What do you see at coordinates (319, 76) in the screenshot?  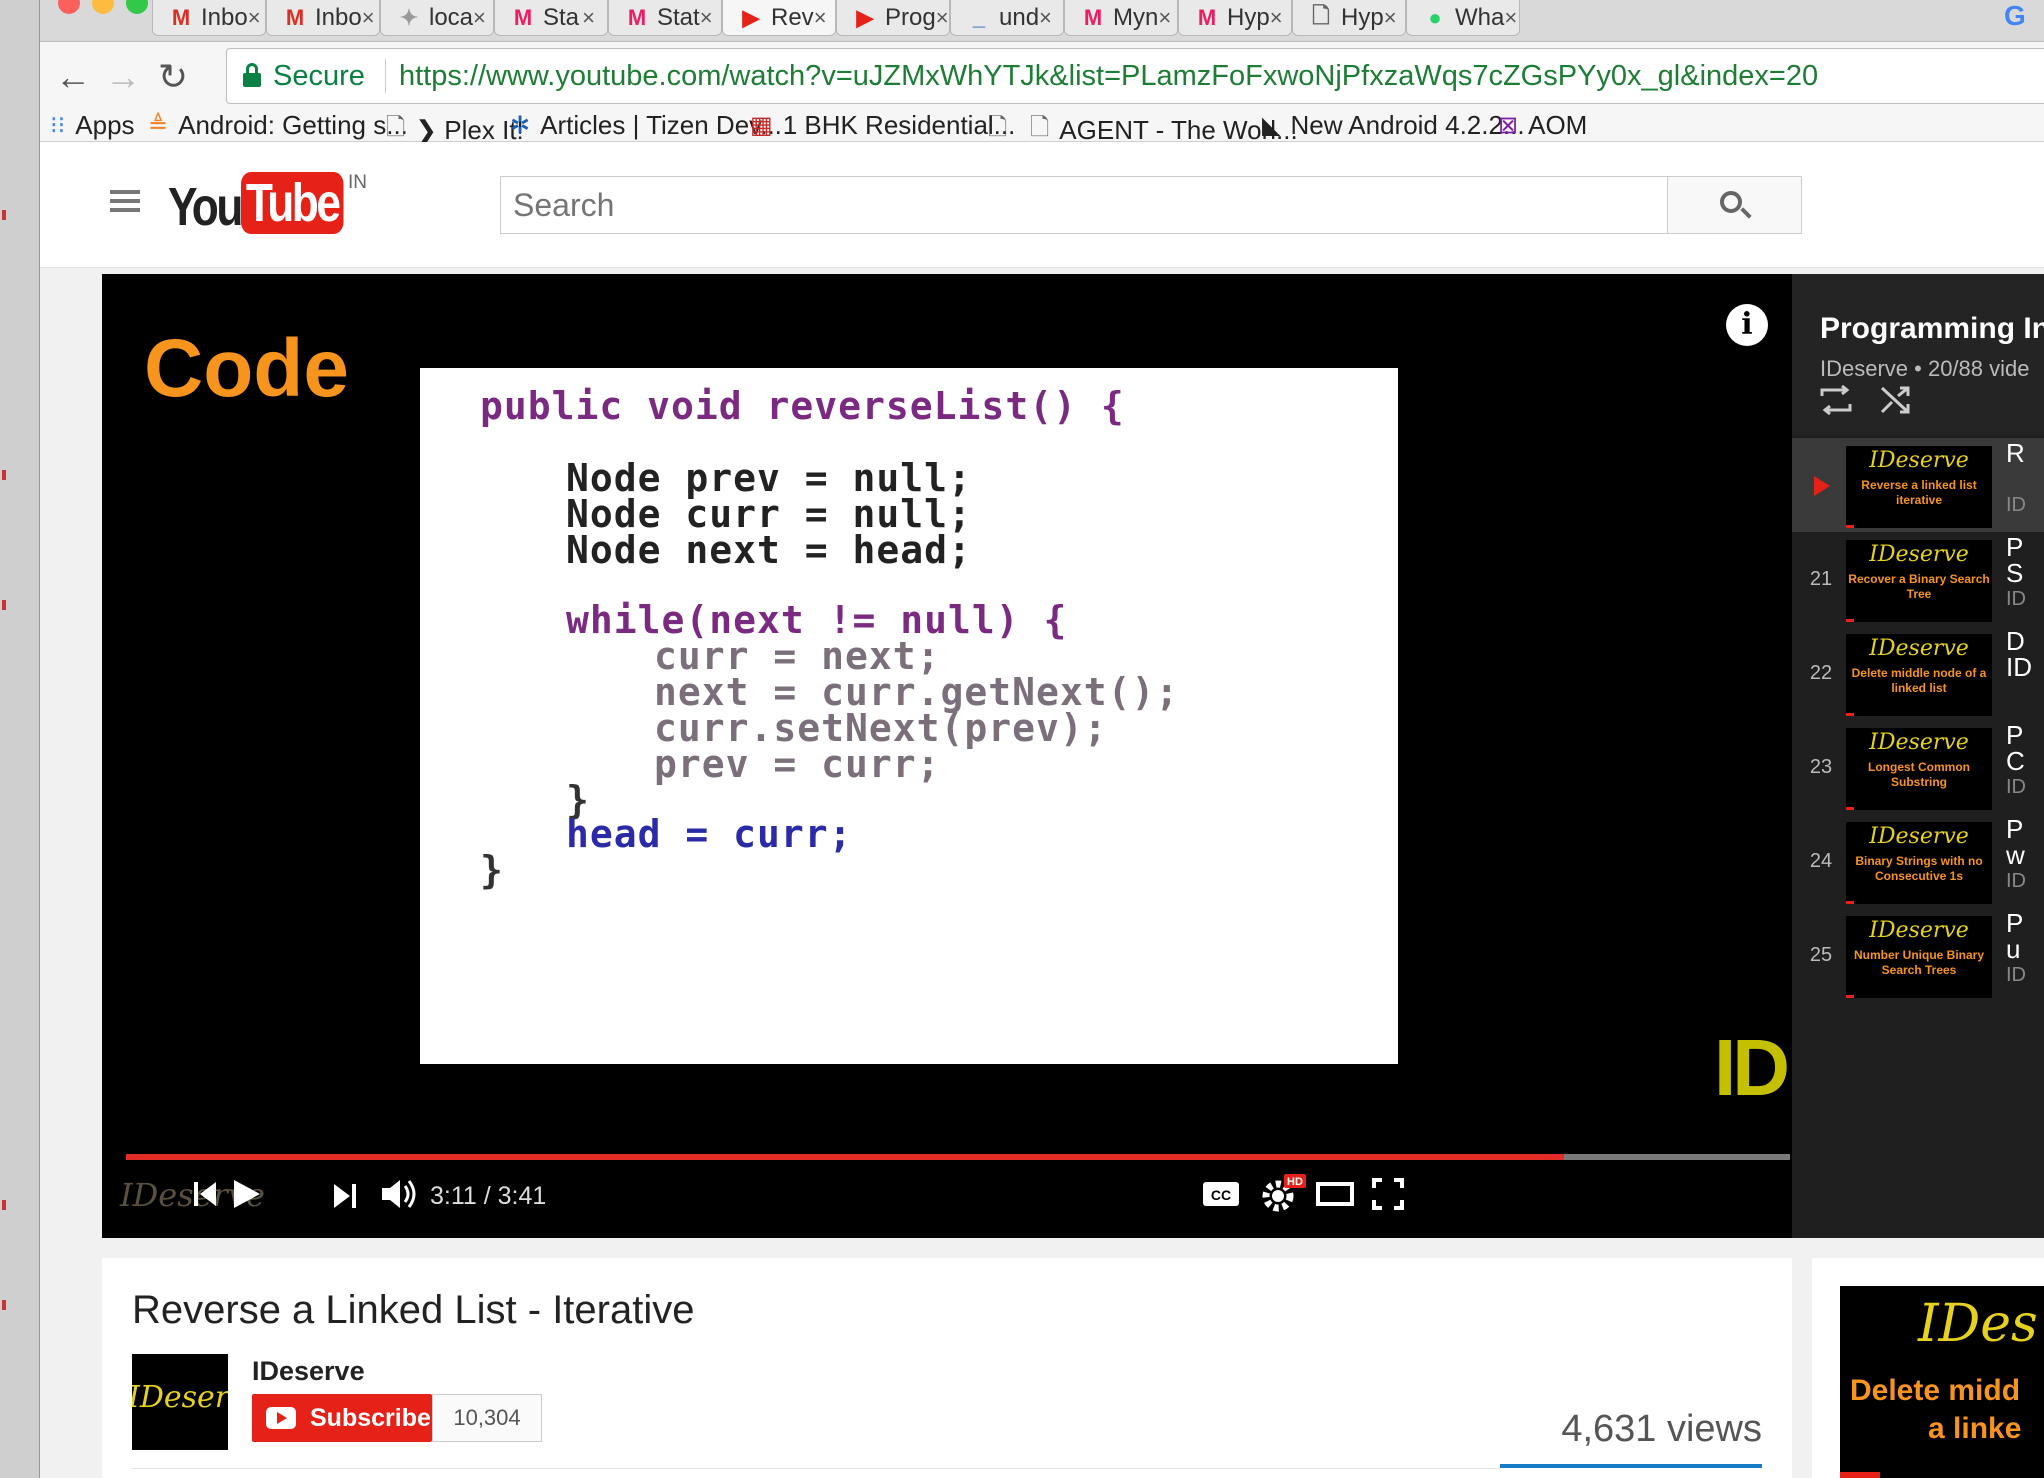 I see `security-label: Secure` at bounding box center [319, 76].